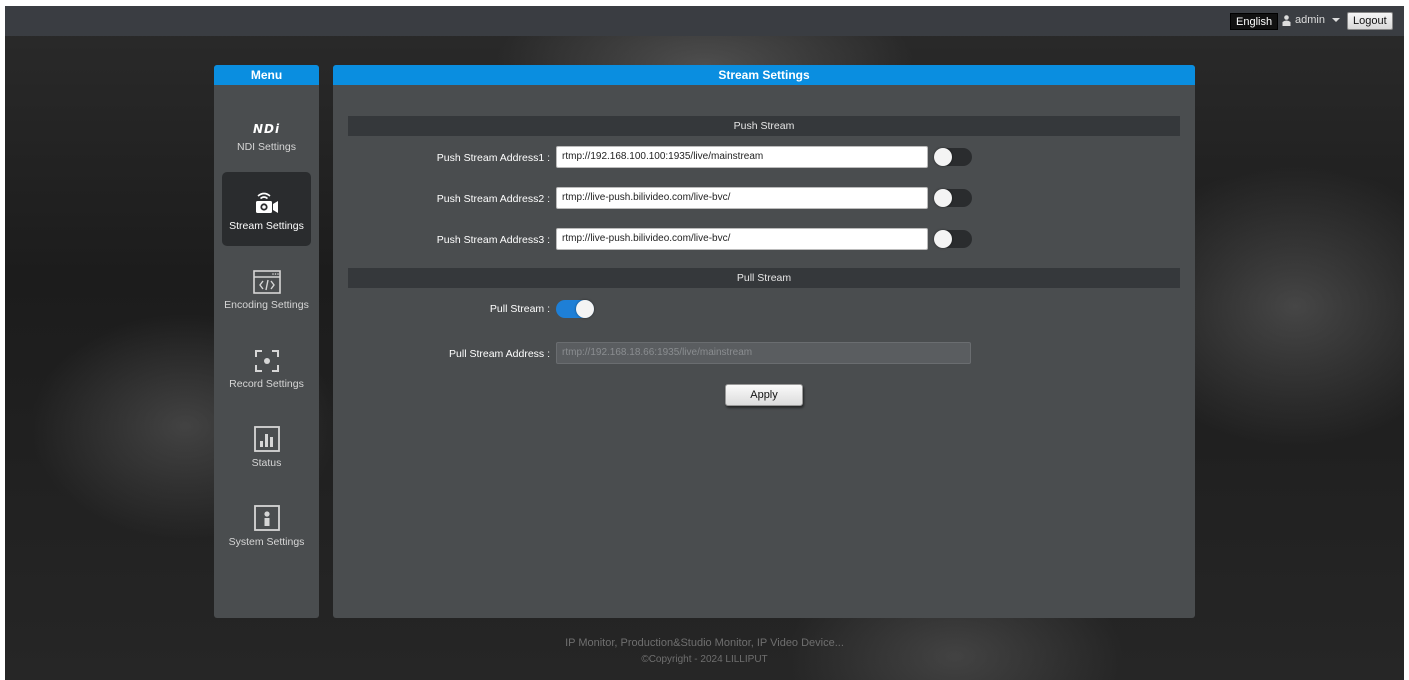  What do you see at coordinates (266, 147) in the screenshot?
I see `sidebar-item-label: NDI Settings` at bounding box center [266, 147].